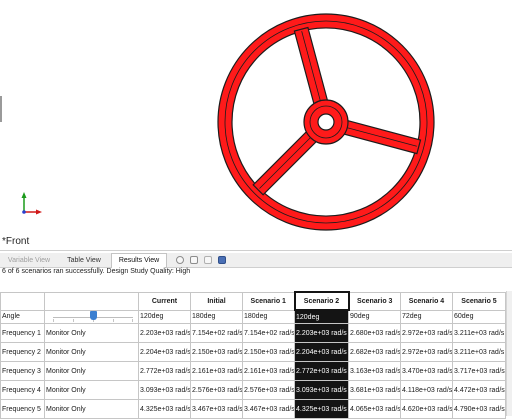  What do you see at coordinates (256, 260) in the screenshot?
I see `panel-tab-bar: Variable View Table View Results View` at bounding box center [256, 260].